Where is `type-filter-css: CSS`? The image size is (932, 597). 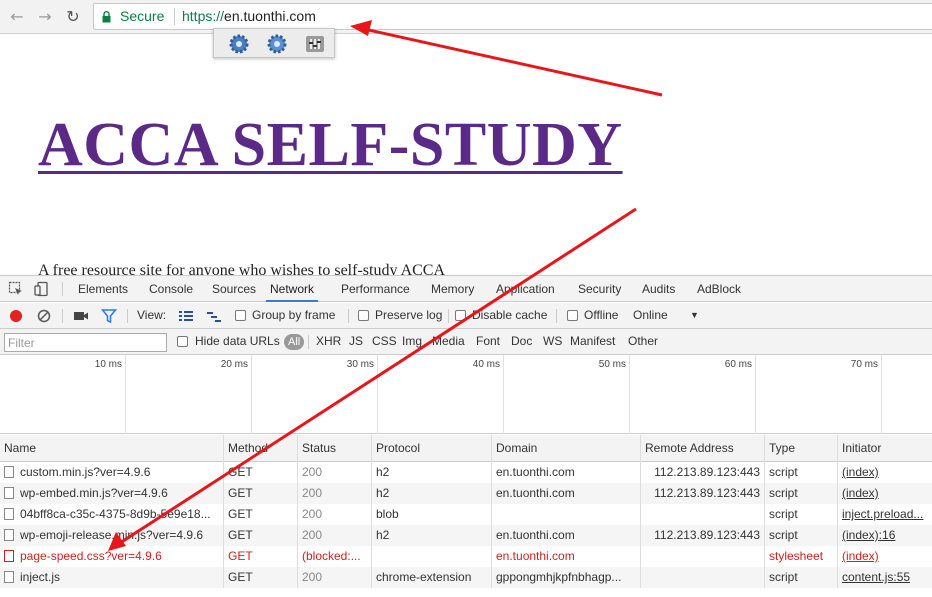
type-filter-css: CSS is located at coordinates (384, 341).